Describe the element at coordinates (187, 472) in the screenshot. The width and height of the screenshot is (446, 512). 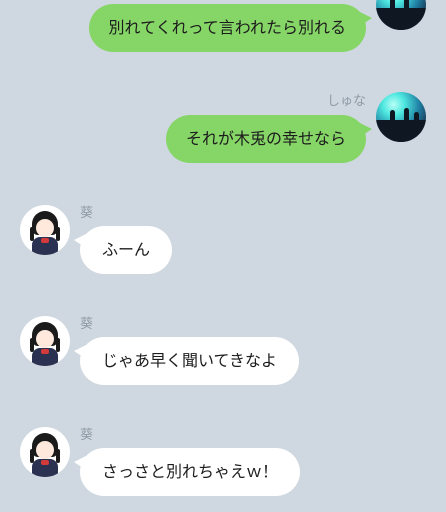
I see `incoming-message-bubble: さっさと別れちゃえｗ！` at that location.